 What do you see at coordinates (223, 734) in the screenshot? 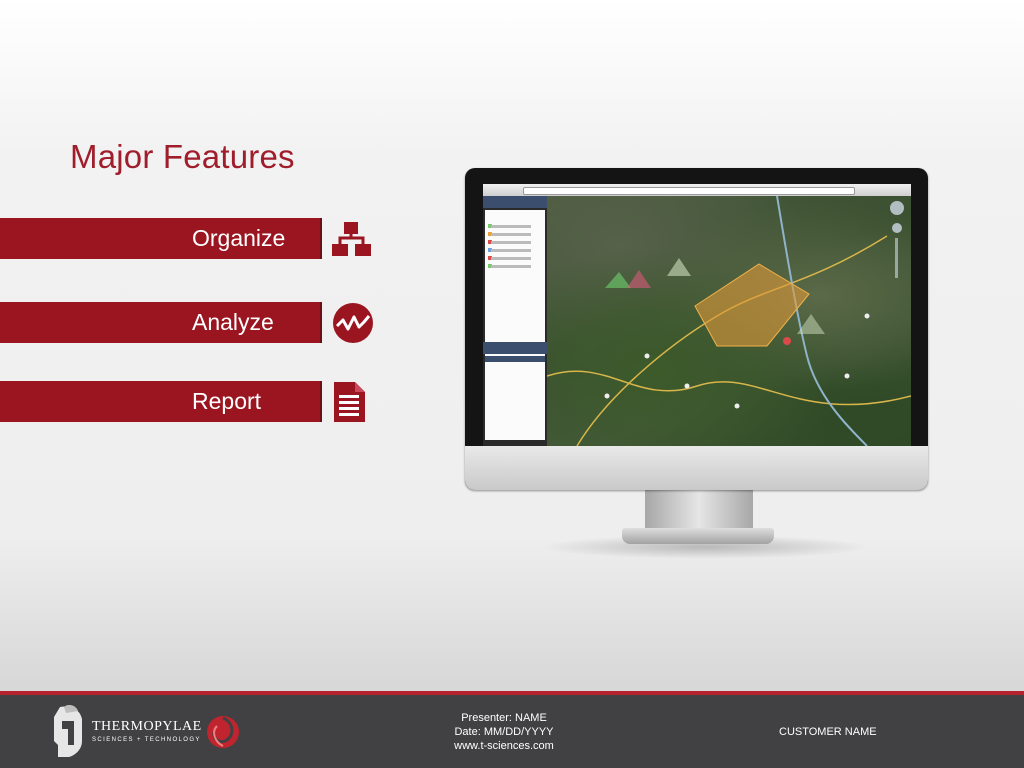
I see `red-swirl-logo-icon` at bounding box center [223, 734].